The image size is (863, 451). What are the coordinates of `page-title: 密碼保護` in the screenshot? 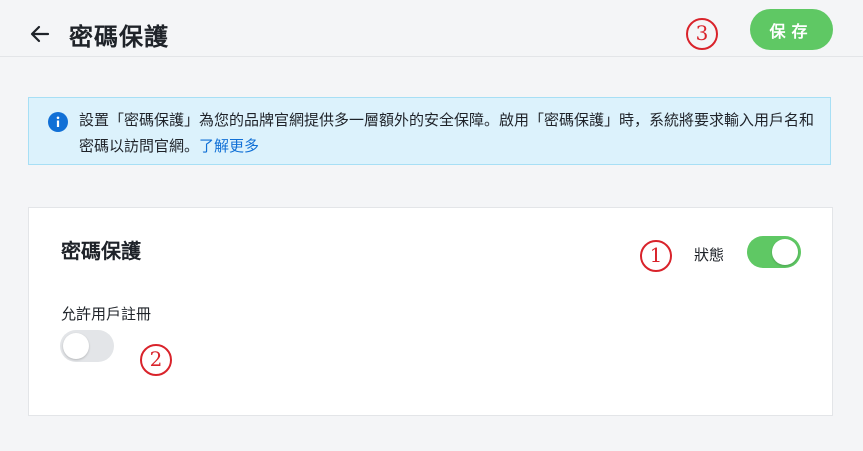 It's located at (119, 37).